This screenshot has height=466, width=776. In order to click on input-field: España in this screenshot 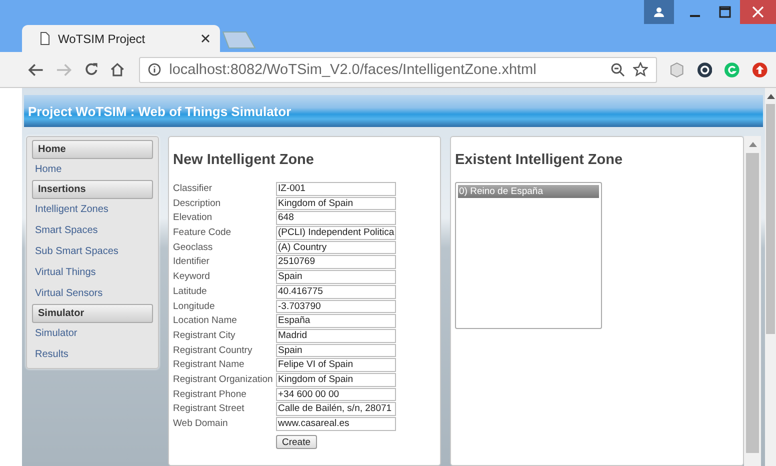, I will do `click(336, 321)`.